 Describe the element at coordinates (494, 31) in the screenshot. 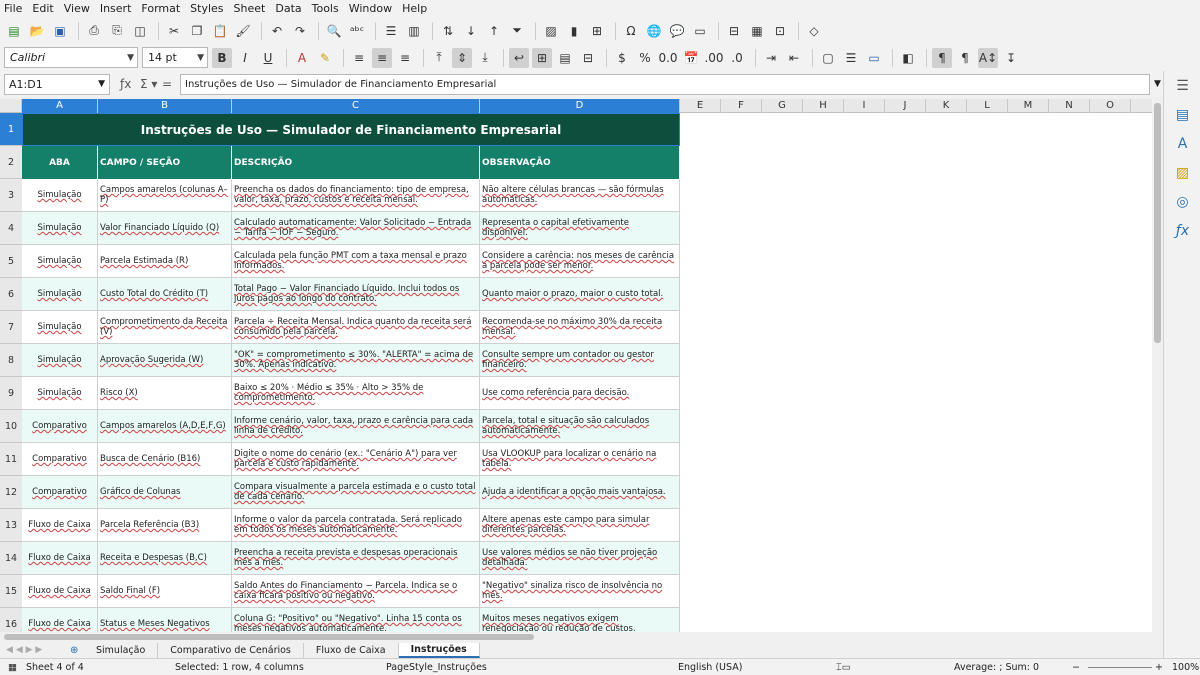

I see `sort-descending-icon: ↑` at that location.